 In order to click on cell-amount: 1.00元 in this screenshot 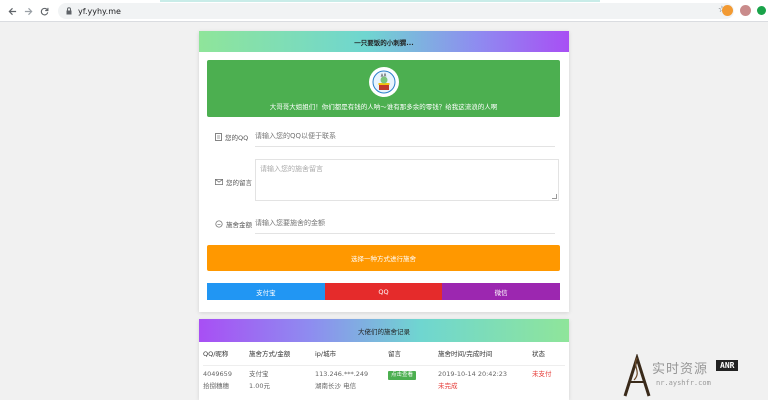, I will do `click(259, 386)`.